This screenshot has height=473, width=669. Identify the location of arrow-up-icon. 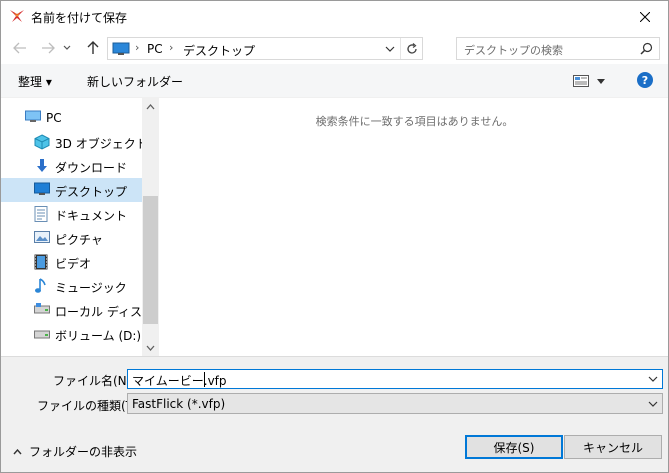
(93, 47).